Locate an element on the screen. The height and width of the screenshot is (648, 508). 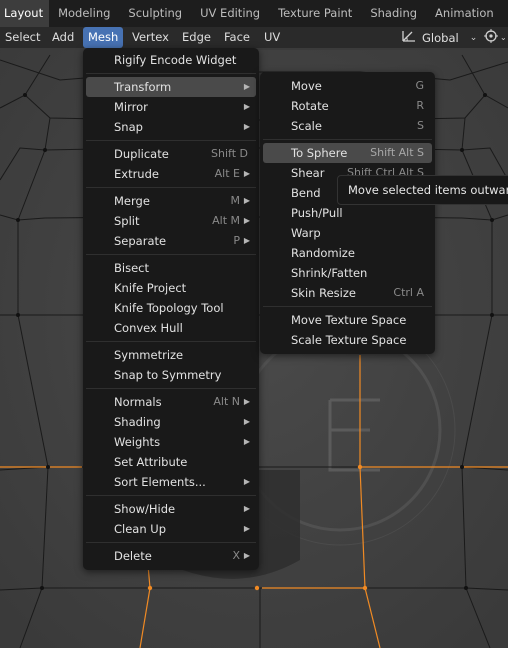
snap-button: ⌄ is located at coordinates (496, 37).